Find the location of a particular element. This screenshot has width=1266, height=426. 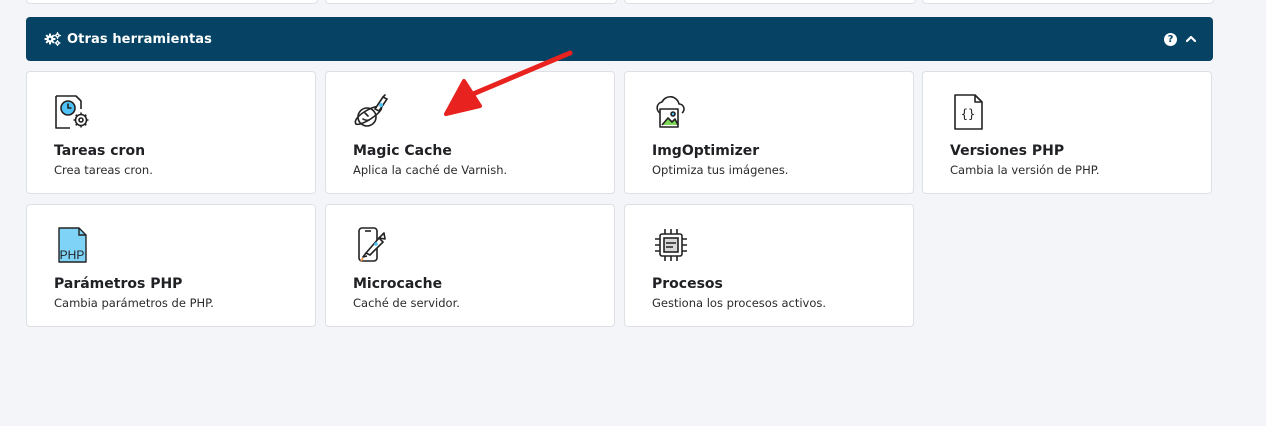

phone-rocket-icon is located at coordinates (372, 244).